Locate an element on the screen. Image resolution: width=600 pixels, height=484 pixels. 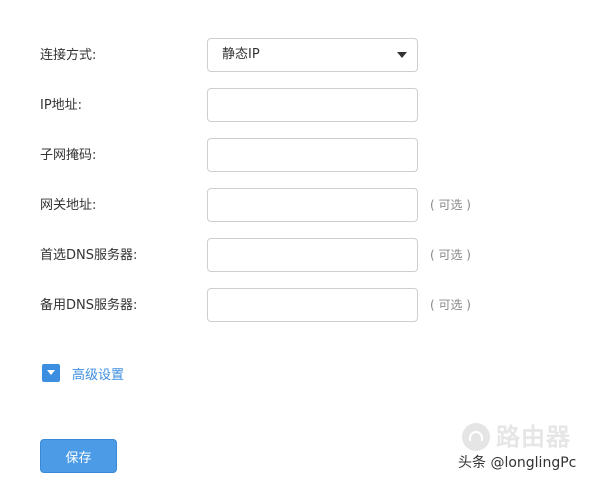
primary-dns-input is located at coordinates (312, 255).